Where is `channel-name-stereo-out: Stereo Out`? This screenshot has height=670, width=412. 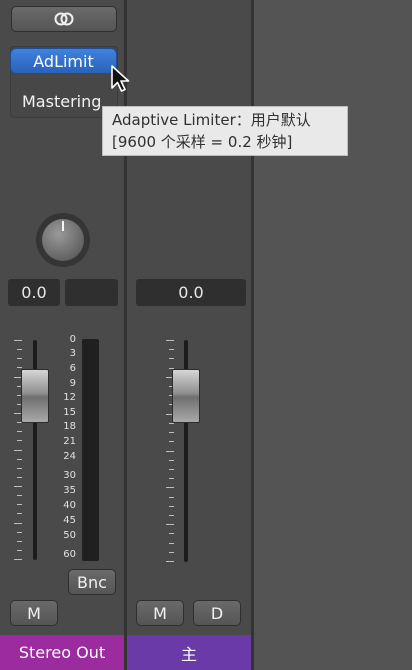 channel-name-stereo-out: Stereo Out is located at coordinates (62, 652).